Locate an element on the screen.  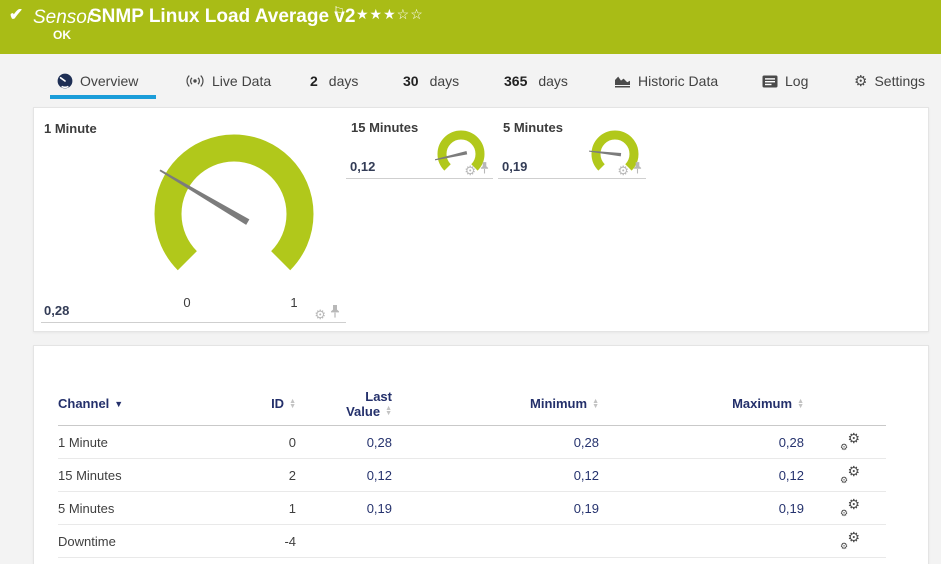
settings-gear-icon: ⚙ is located at coordinates (861, 81).